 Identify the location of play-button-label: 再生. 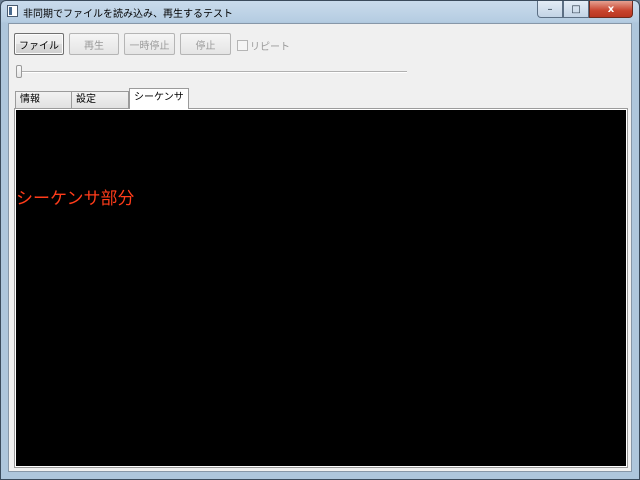
(94, 46).